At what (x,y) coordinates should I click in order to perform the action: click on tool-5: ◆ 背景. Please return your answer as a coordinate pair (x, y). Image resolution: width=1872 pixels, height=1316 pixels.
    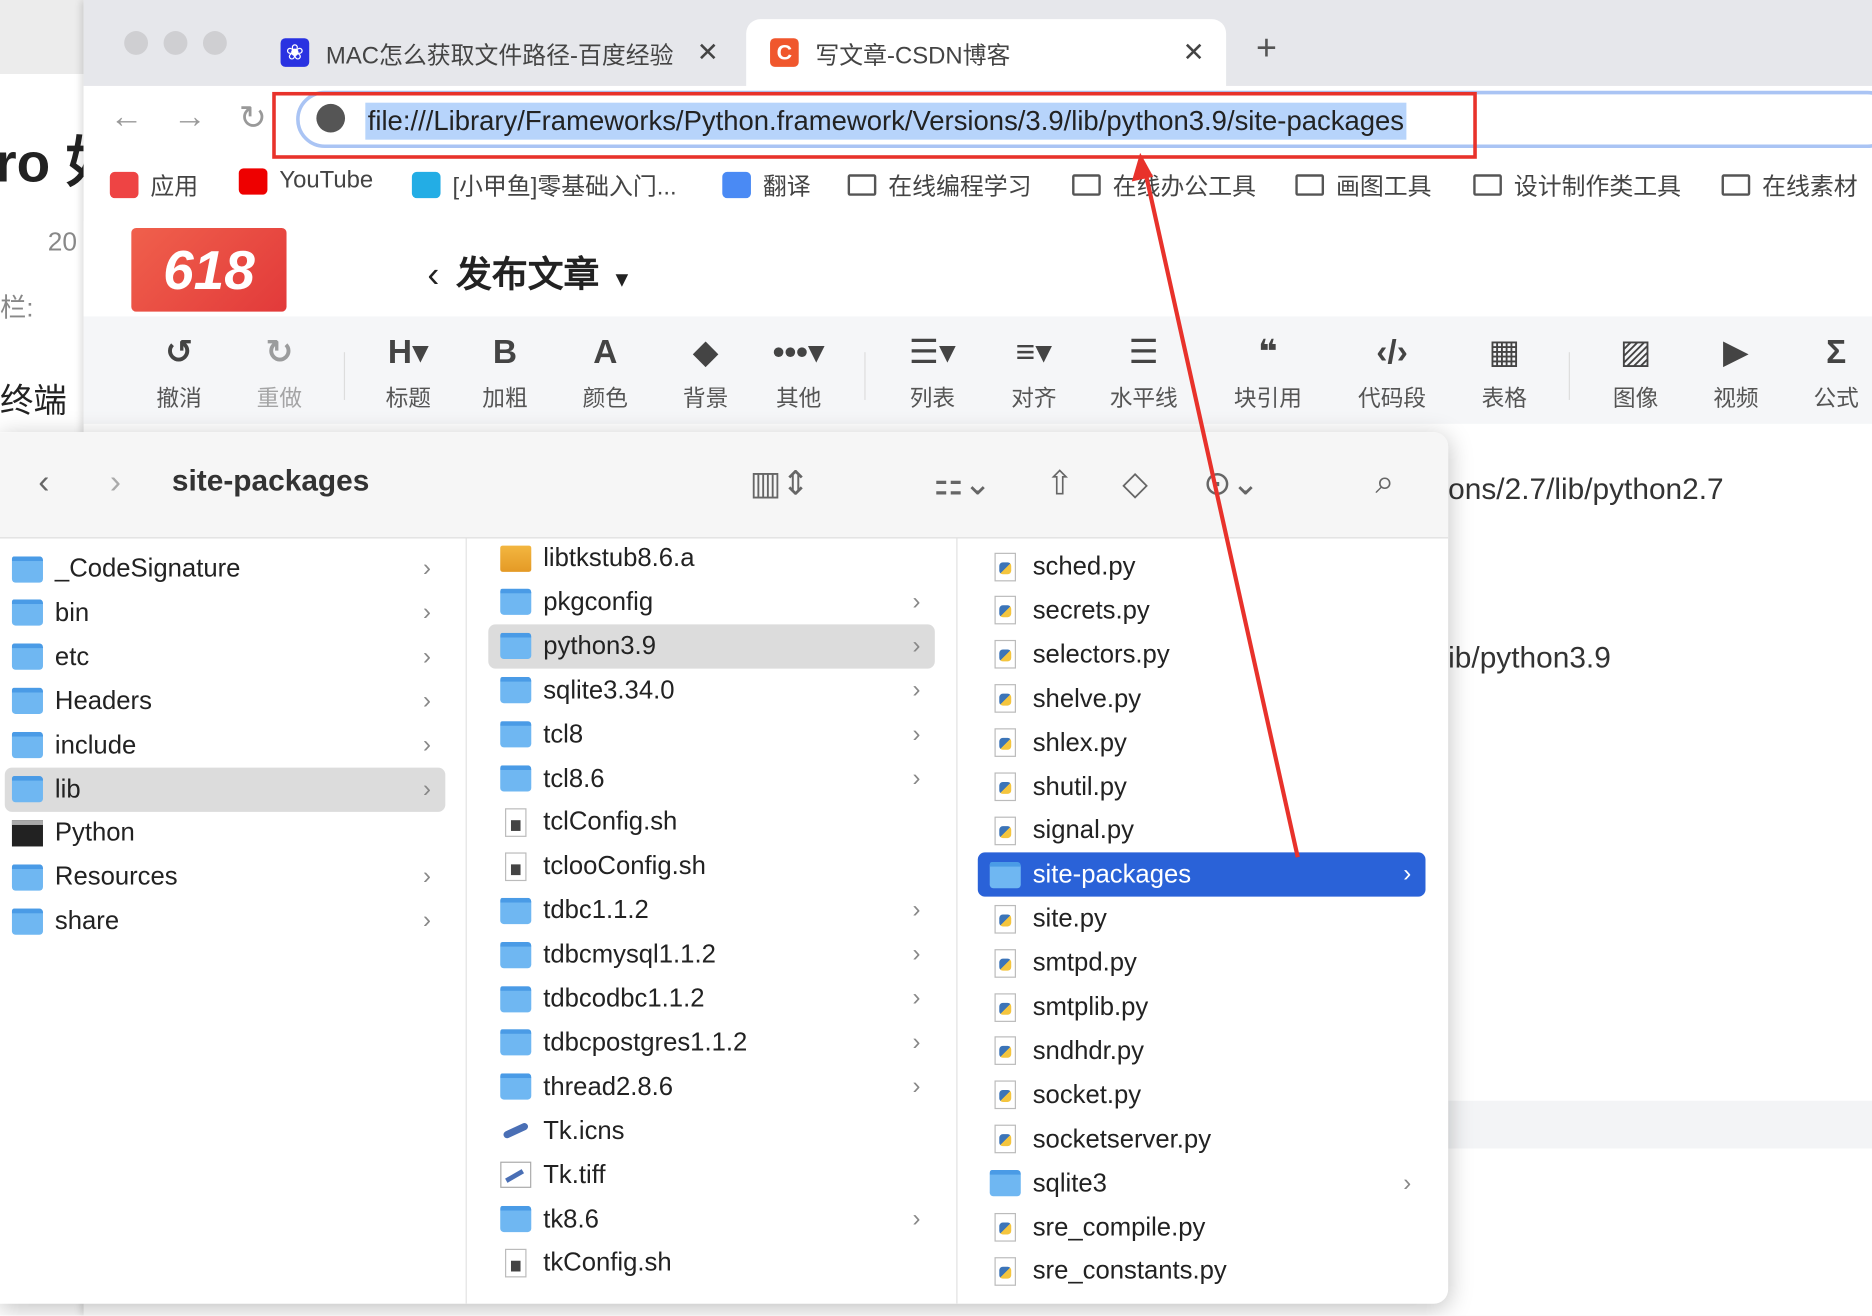
    Looking at the image, I should click on (706, 372).